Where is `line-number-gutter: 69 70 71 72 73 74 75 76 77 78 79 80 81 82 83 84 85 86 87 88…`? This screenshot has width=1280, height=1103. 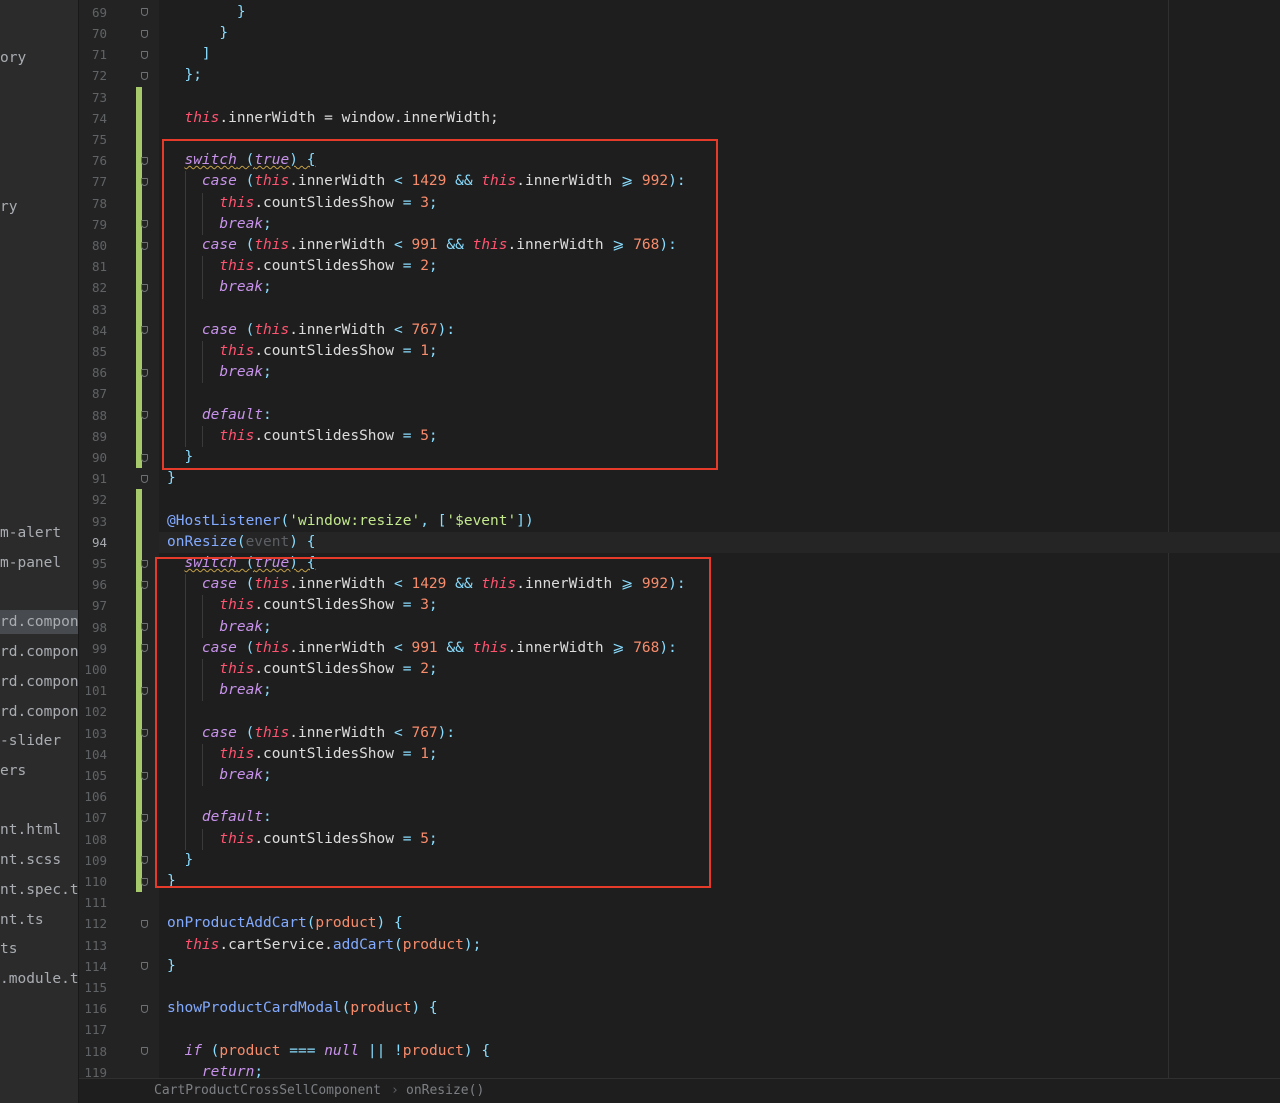
line-number-gutter: 69 70 71 72 73 74 75 76 77 78 79 80 81 82 83 84 85 86 87 88… is located at coordinates (150, 540).